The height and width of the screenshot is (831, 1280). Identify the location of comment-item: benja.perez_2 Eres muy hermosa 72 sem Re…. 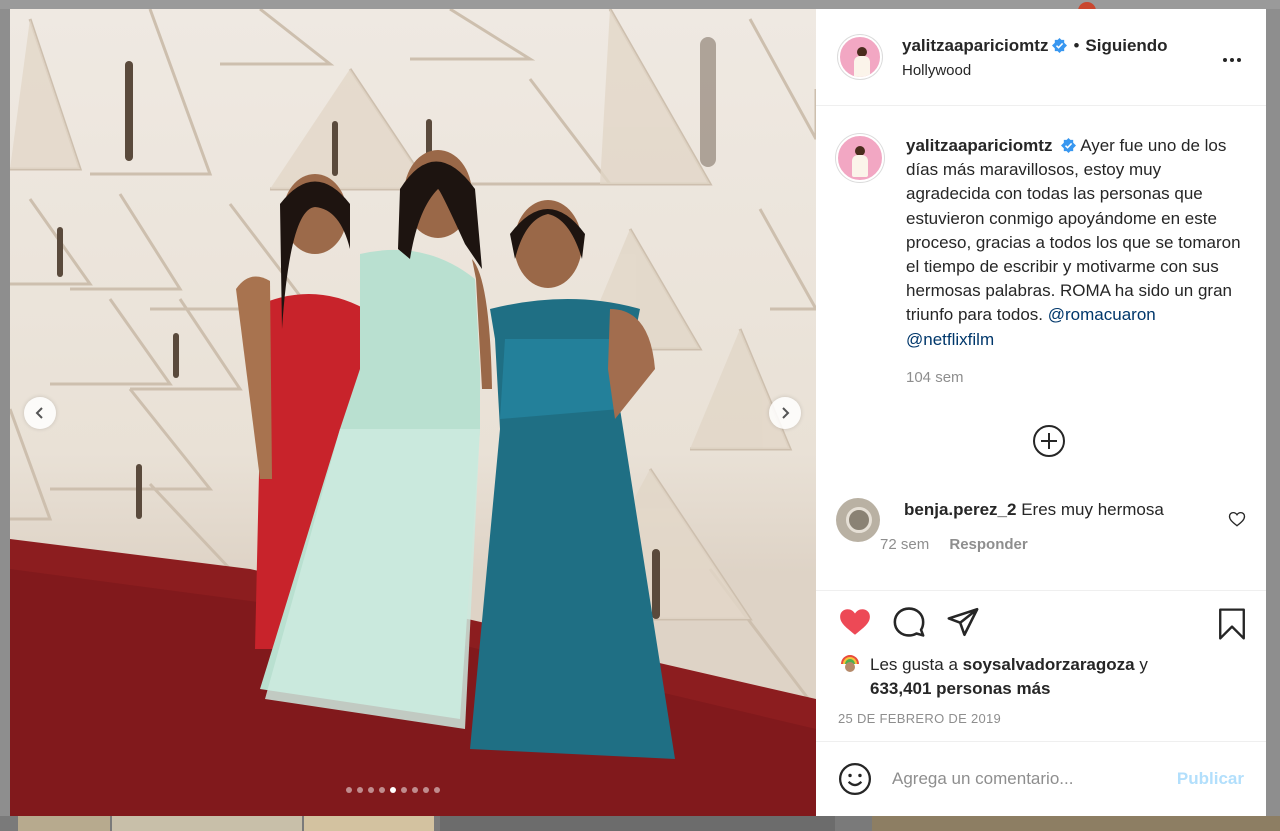
(1041, 525).